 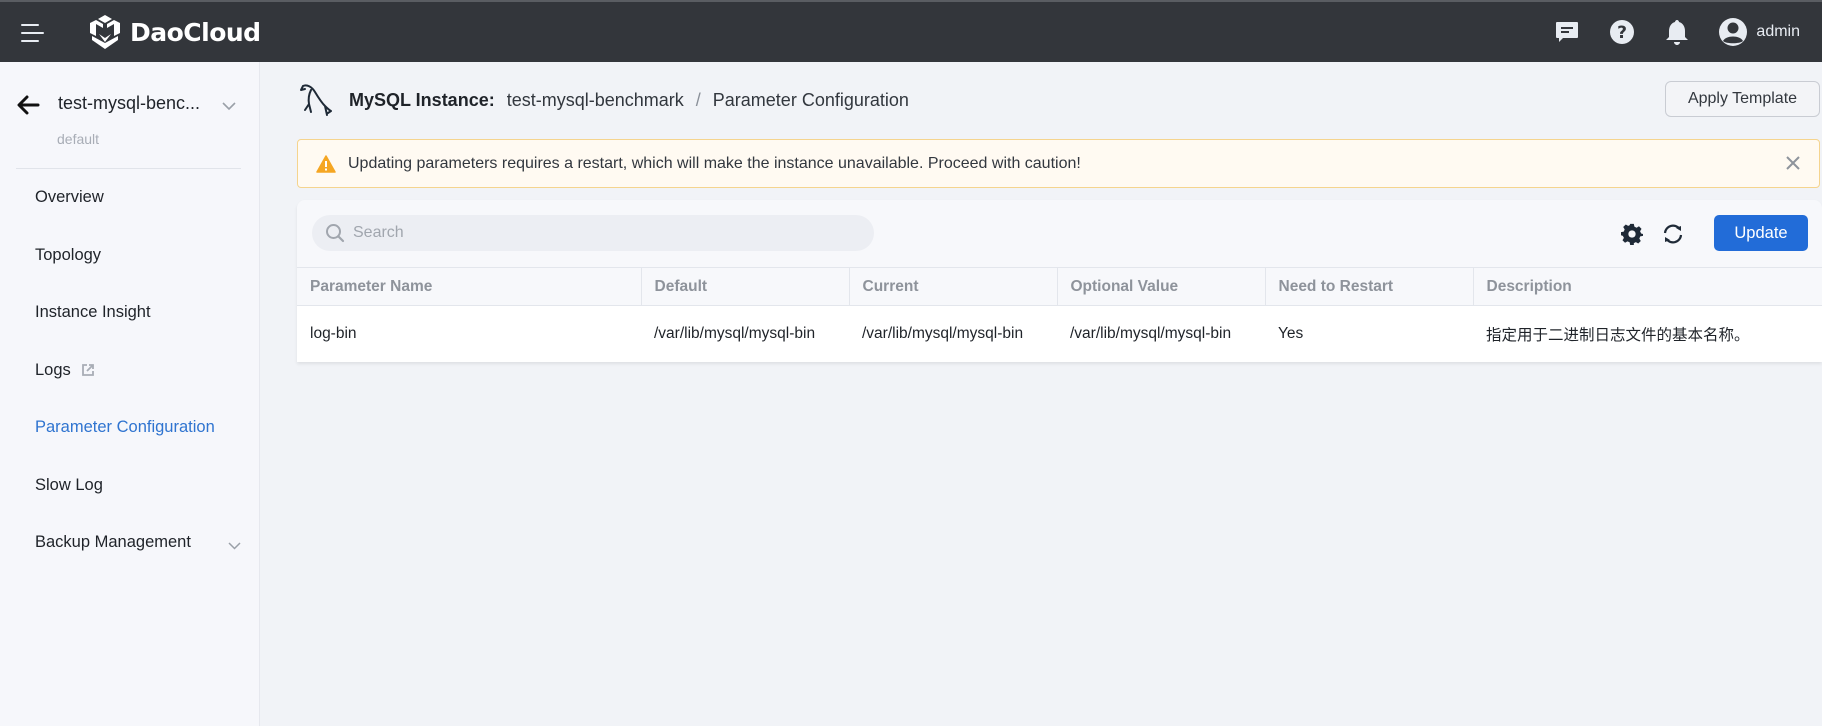 I want to click on sidebar-item-logs: Logs, so click(x=129, y=371).